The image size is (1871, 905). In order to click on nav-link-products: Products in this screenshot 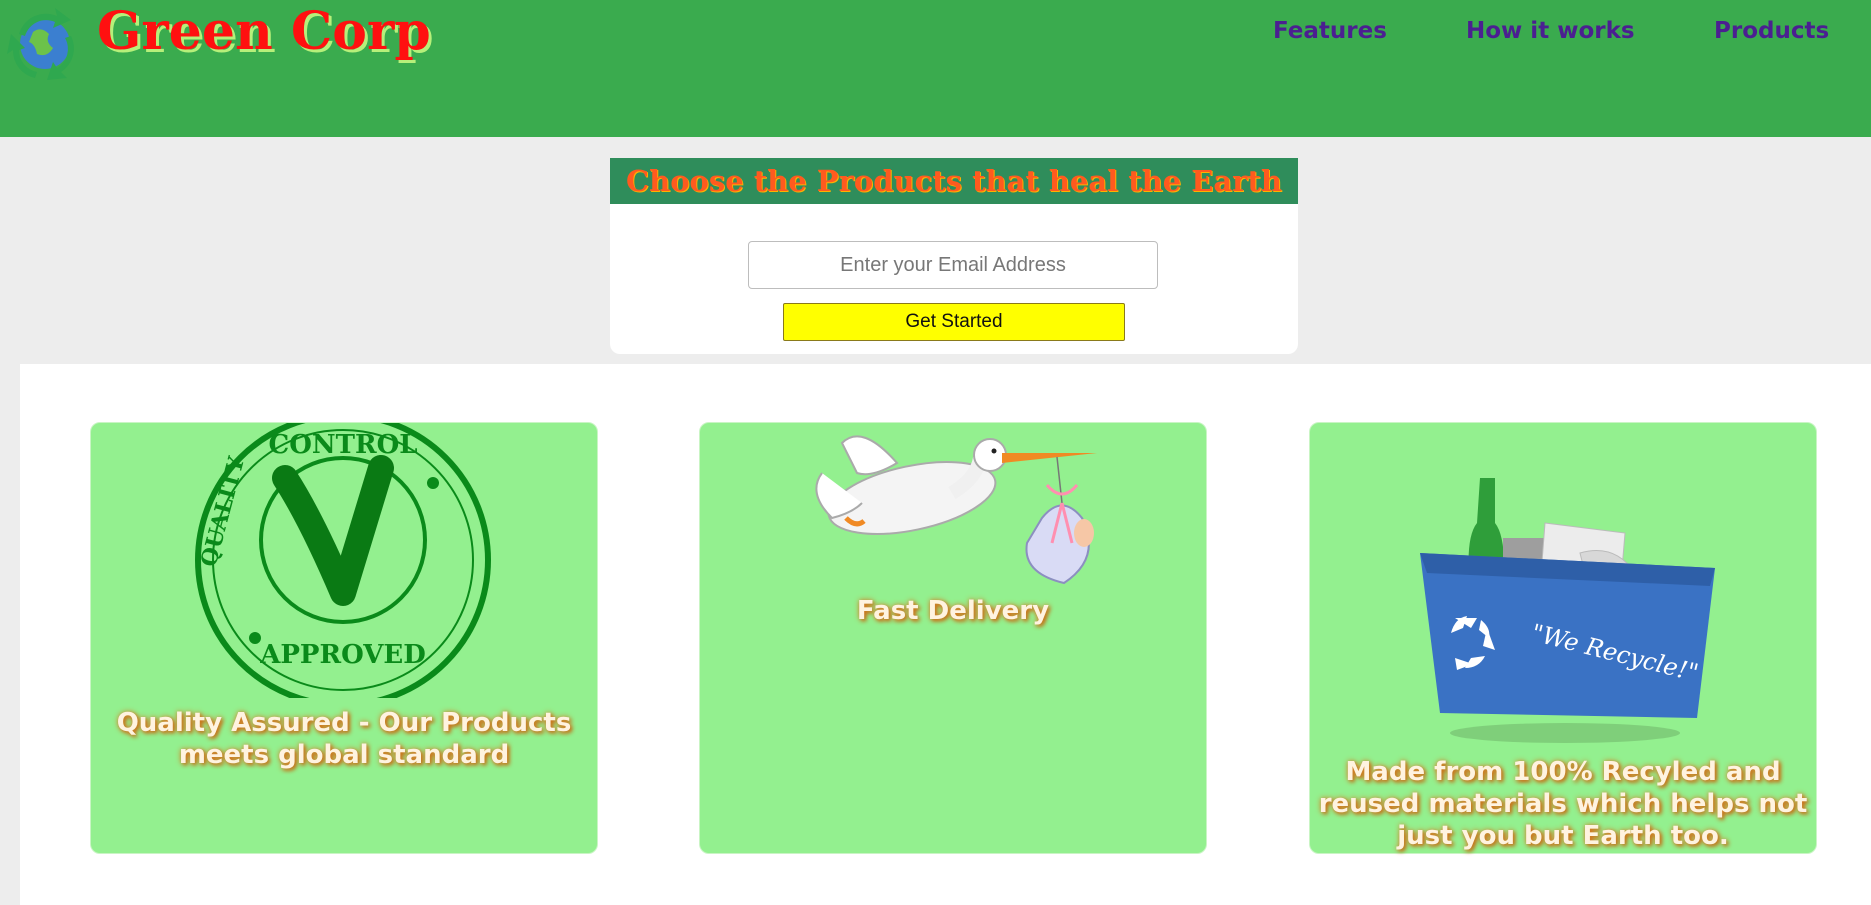, I will do `click(1771, 31)`.